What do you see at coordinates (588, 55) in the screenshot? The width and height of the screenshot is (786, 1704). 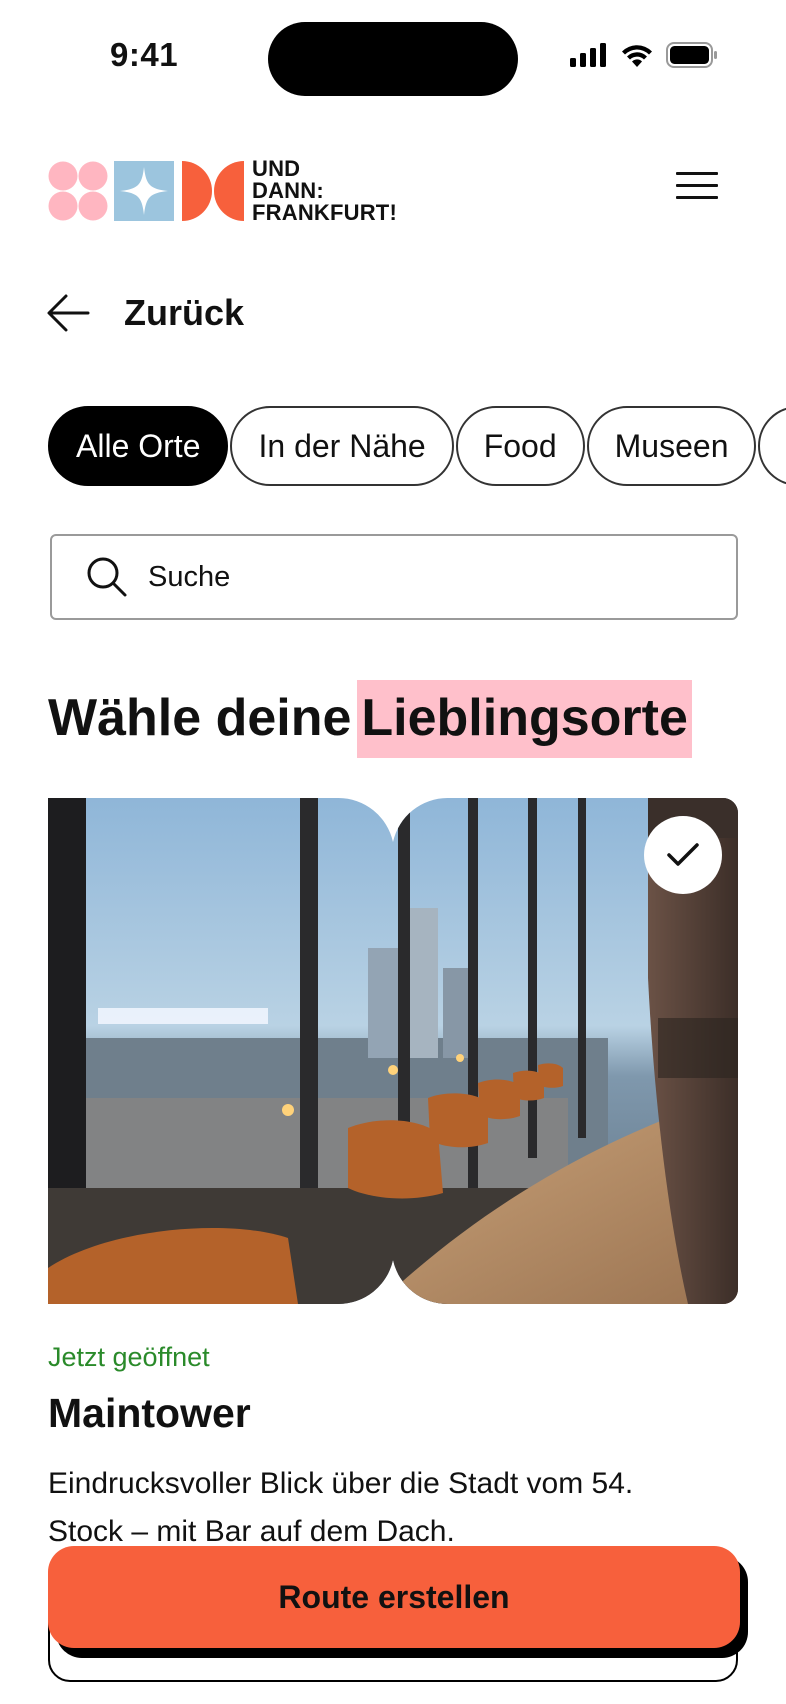 I see `cellular-signal-icon` at bounding box center [588, 55].